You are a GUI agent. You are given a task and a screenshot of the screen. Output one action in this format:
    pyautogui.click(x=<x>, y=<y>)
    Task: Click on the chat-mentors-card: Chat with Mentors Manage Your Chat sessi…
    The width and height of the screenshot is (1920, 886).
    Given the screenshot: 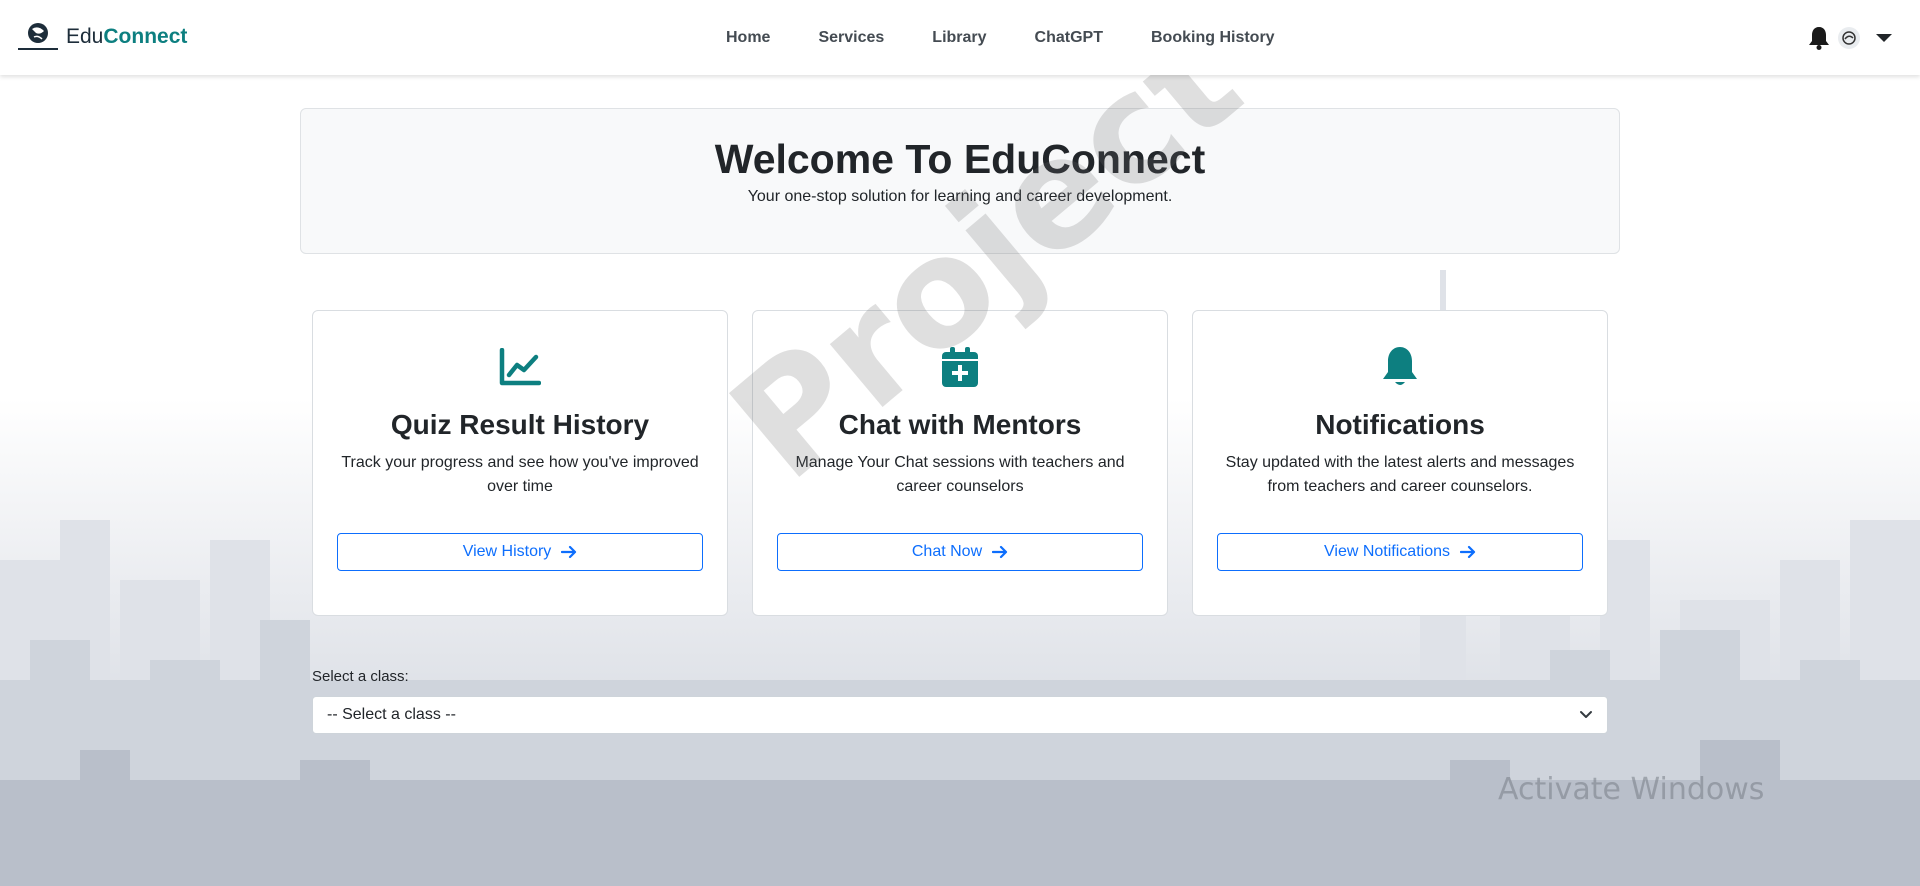 What is the action you would take?
    pyautogui.click(x=960, y=463)
    